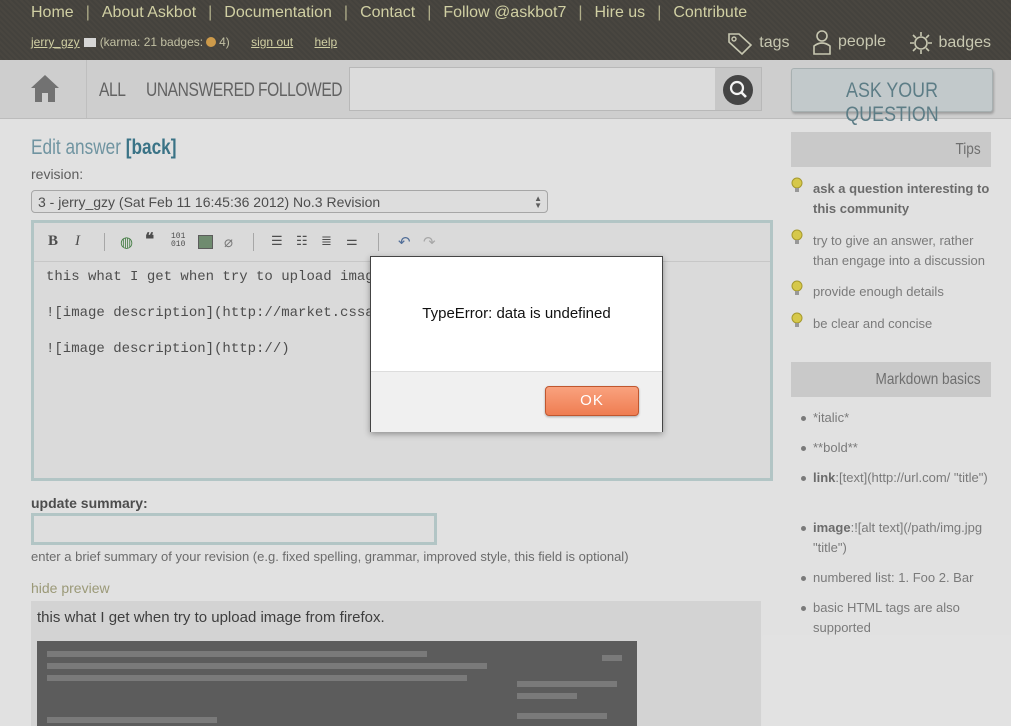 The height and width of the screenshot is (726, 1011). I want to click on alert-dialog: TypeError: data is undefined OK, so click(516, 344).